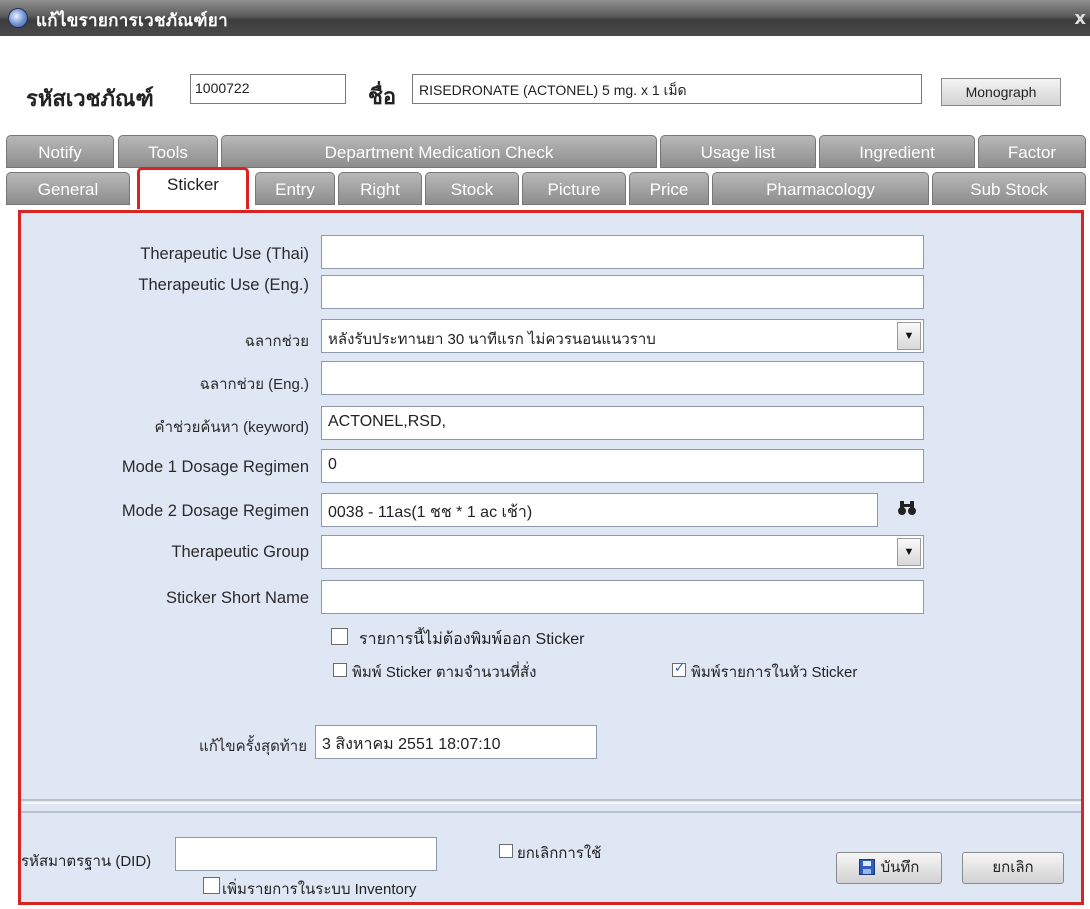 This screenshot has height=909, width=1090. I want to click on name-label: ชื่อ, so click(382, 97).